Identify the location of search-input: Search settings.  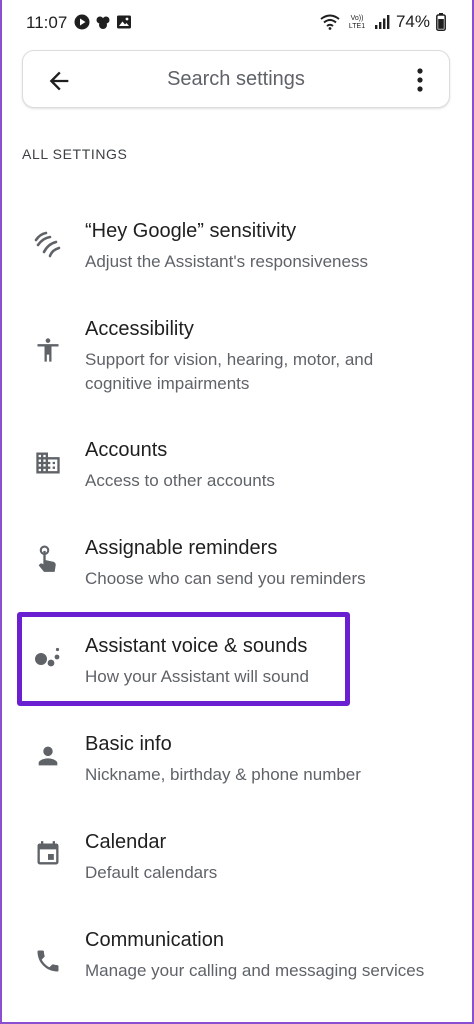
(236, 79).